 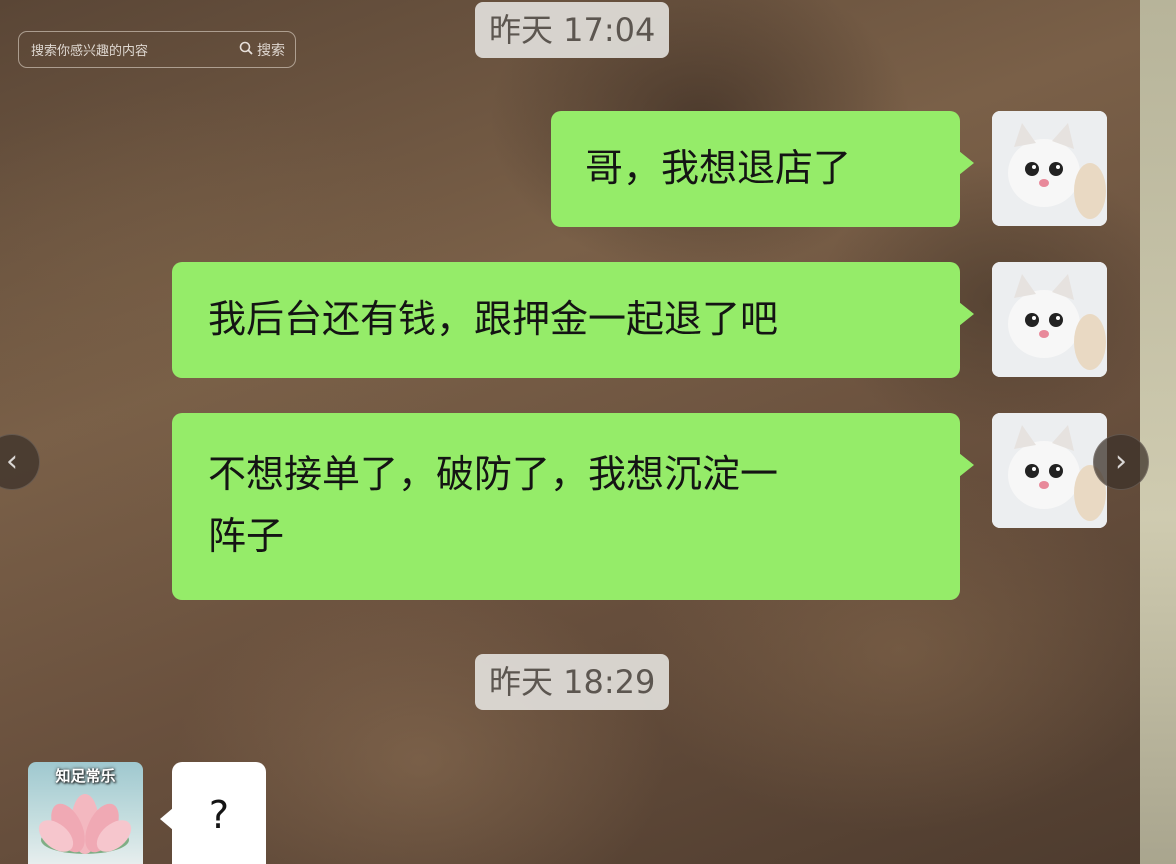 I want to click on lotus-avatar-icon: 知足常乐, so click(x=85, y=813).